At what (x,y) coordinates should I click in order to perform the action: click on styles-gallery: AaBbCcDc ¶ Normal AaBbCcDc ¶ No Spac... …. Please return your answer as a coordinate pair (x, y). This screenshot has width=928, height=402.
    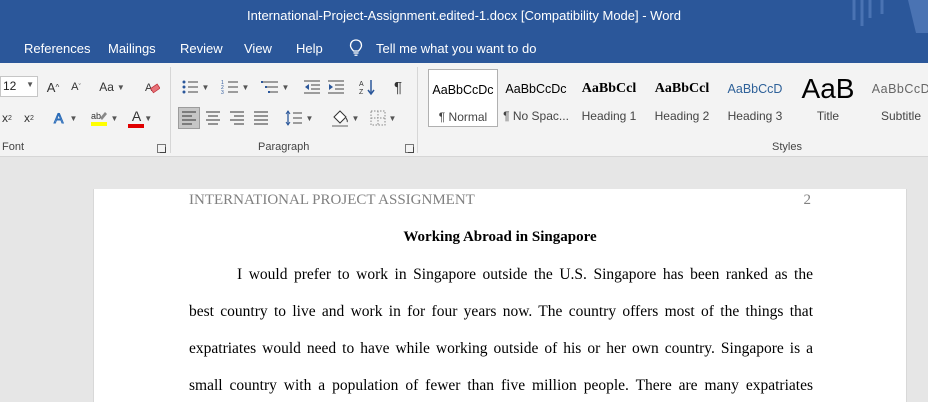
    Looking at the image, I should click on (678, 99).